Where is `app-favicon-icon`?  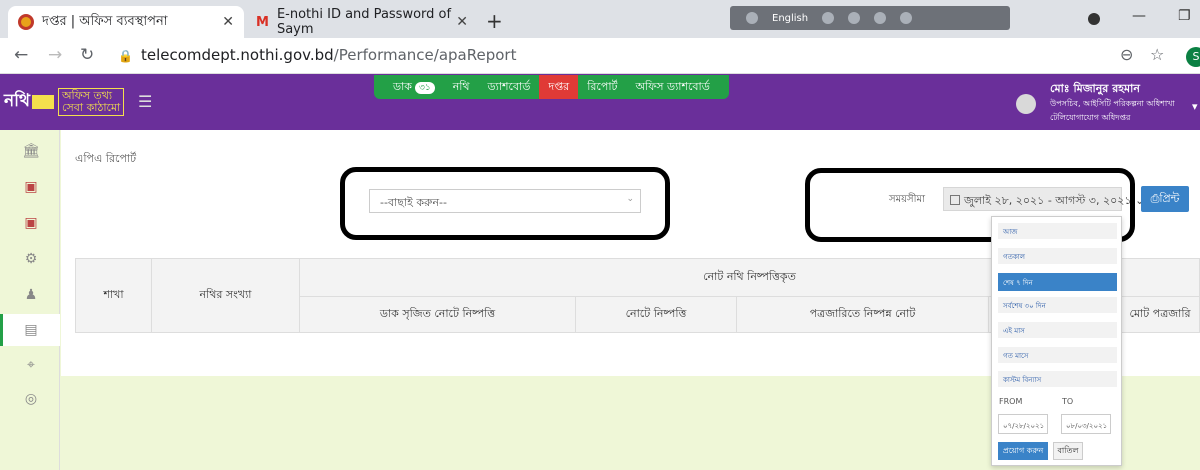 app-favicon-icon is located at coordinates (26, 22).